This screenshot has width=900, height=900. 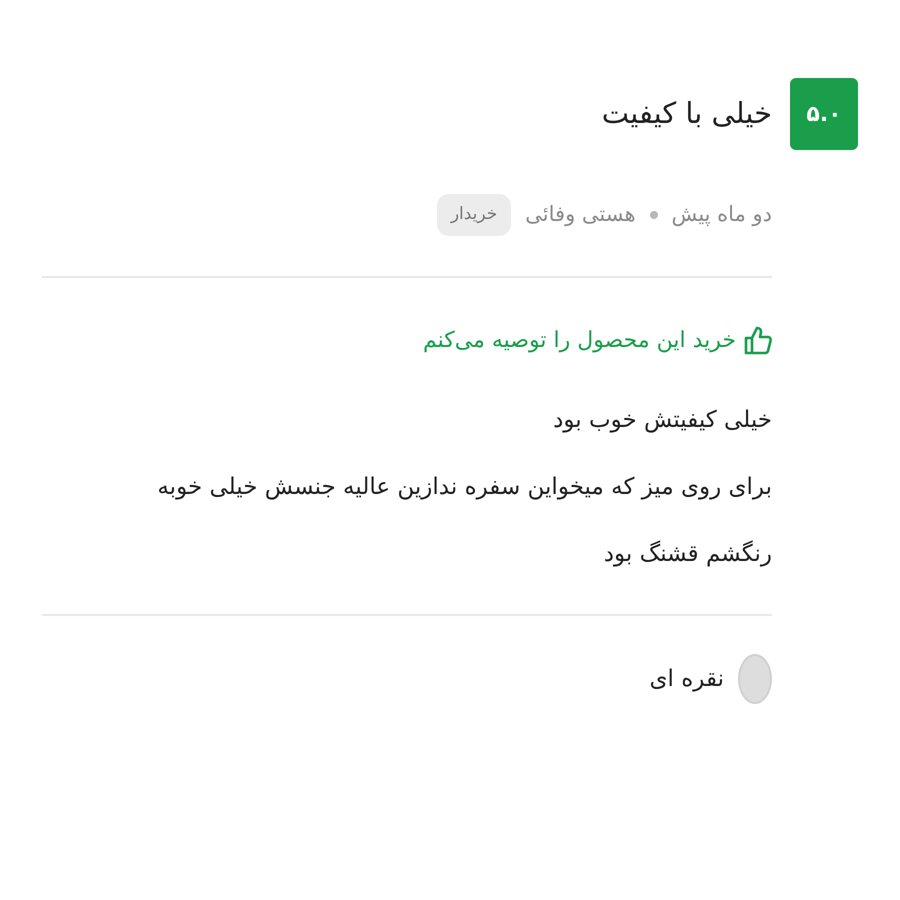 I want to click on separator-dot, so click(x=654, y=214).